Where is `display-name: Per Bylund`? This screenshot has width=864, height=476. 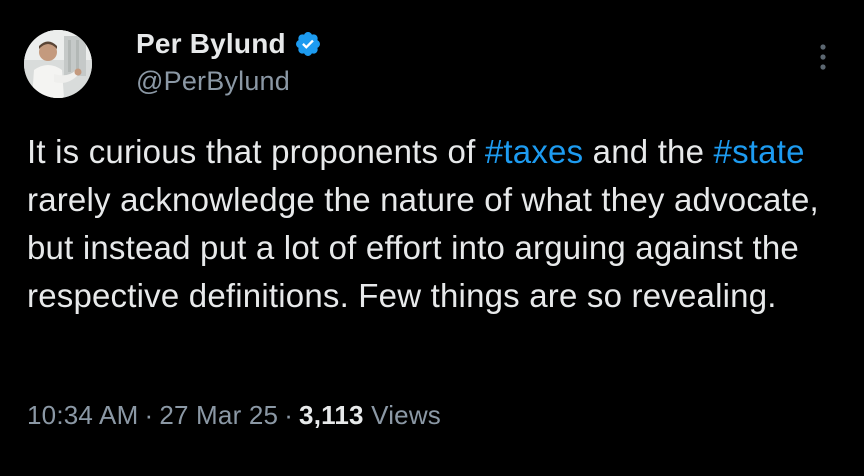 display-name: Per Bylund is located at coordinates (211, 44).